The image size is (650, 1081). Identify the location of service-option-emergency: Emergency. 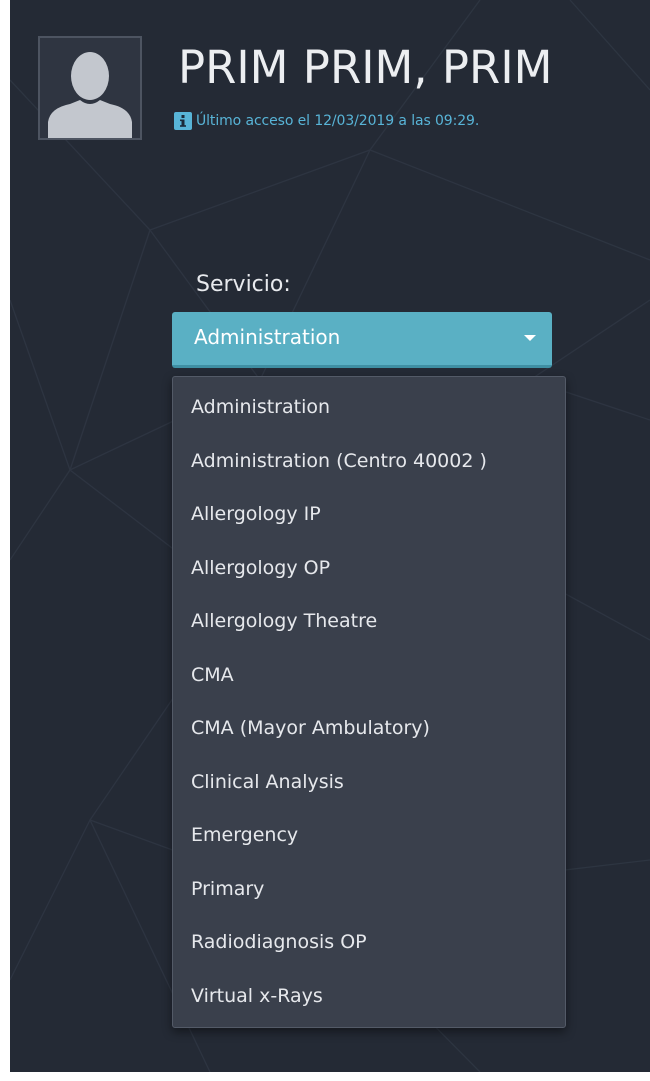
(369, 836).